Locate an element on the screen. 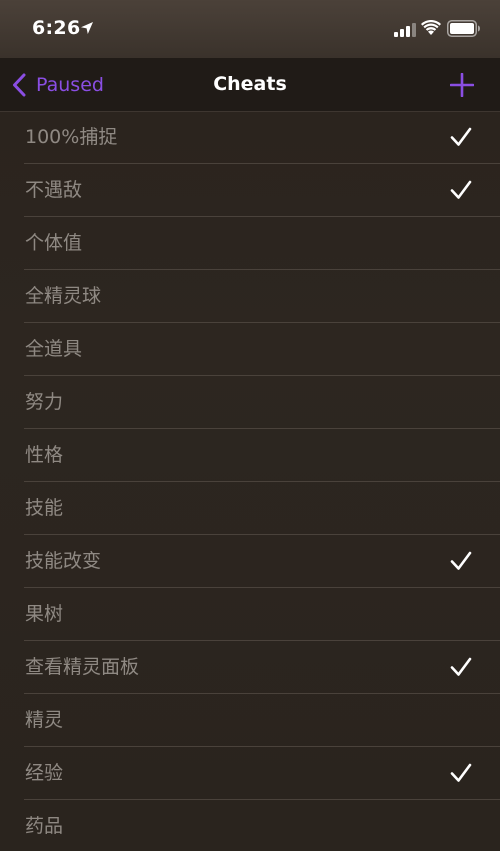  status-time: 6:26 is located at coordinates (56, 28).